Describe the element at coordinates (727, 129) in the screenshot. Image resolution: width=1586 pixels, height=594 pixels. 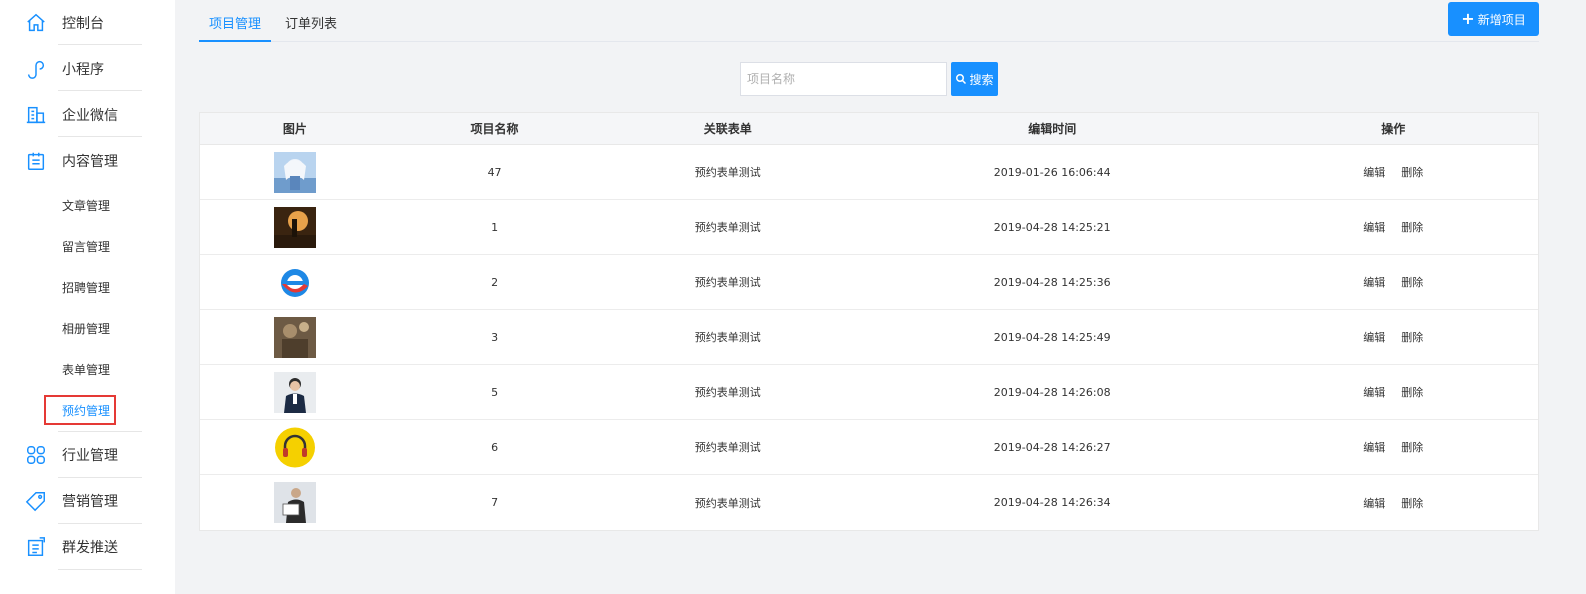
I see `column-header-form: 关联表单` at that location.